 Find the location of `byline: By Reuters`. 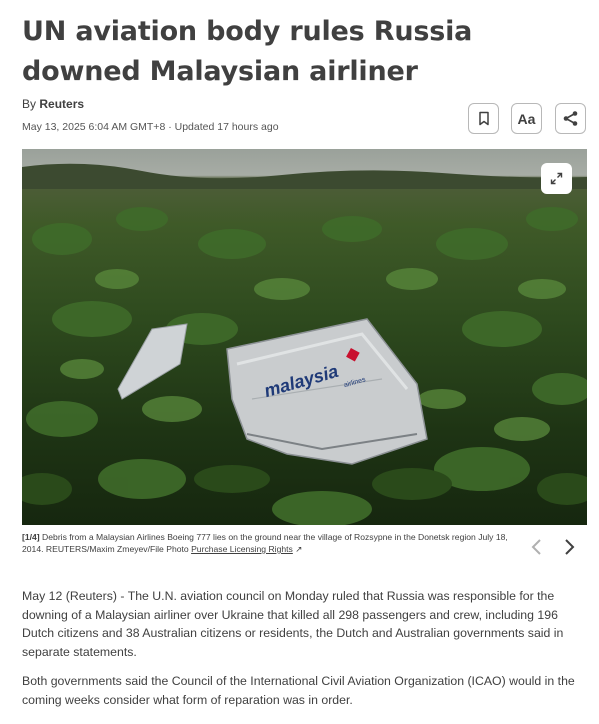

byline: By Reuters is located at coordinates (53, 104).